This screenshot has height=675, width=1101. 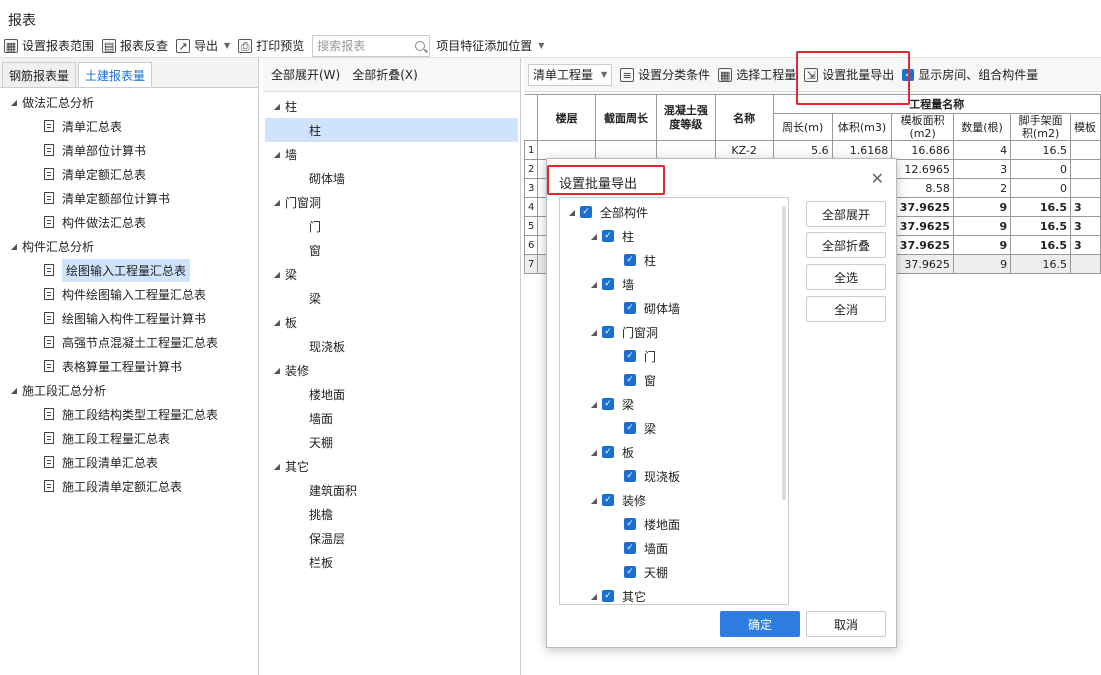 I want to click on dialog-item: ✓ 天棚, so click(x=674, y=572).